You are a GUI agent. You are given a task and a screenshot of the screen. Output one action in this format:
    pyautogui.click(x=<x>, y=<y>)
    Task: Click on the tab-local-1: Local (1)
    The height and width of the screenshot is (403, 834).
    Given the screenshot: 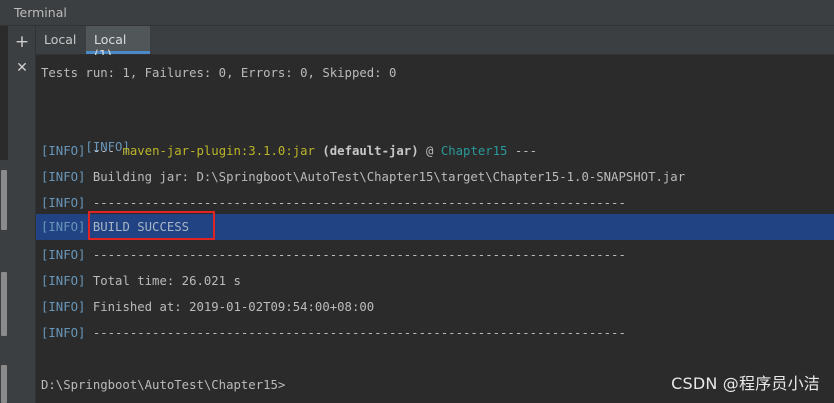 What is the action you would take?
    pyautogui.click(x=118, y=44)
    